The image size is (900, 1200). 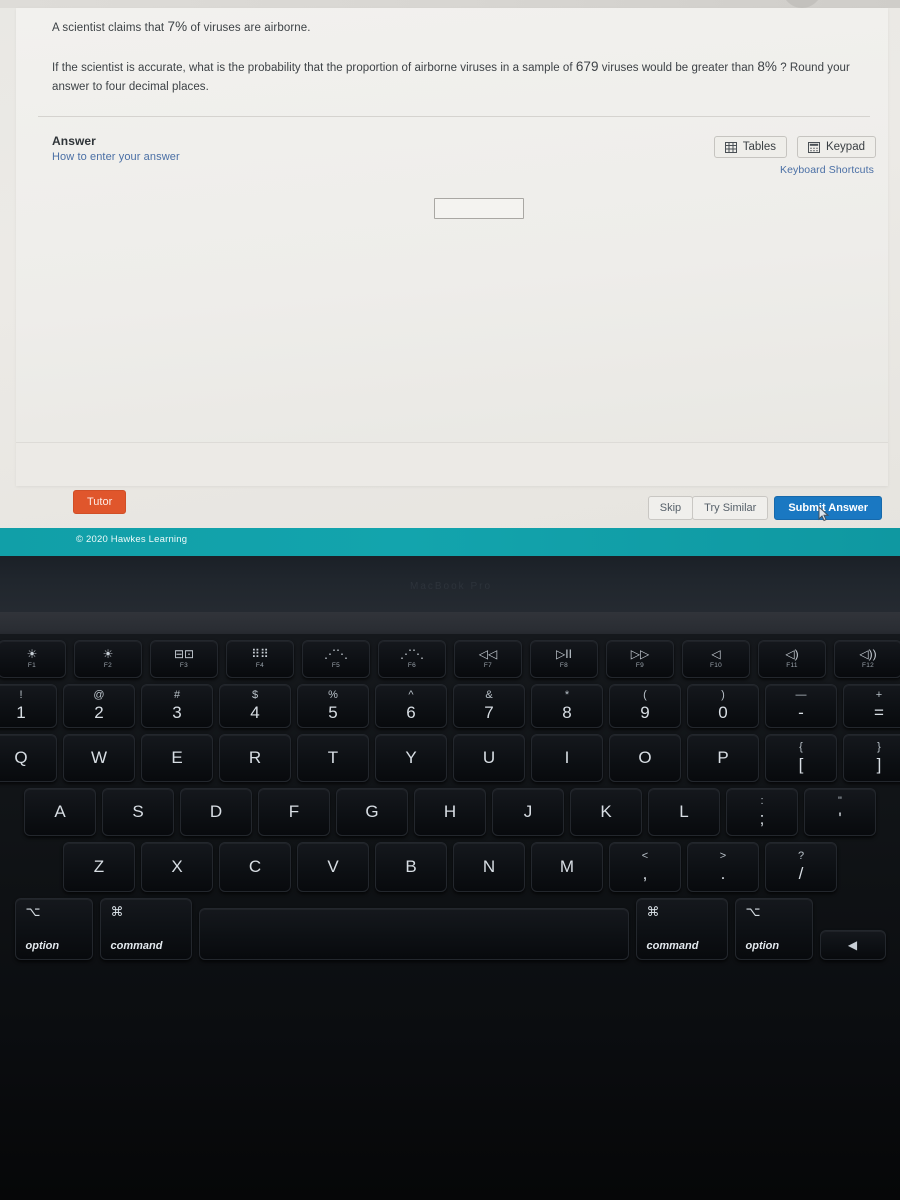 I want to click on play-pause-icon: ▷II, so click(x=564, y=654).